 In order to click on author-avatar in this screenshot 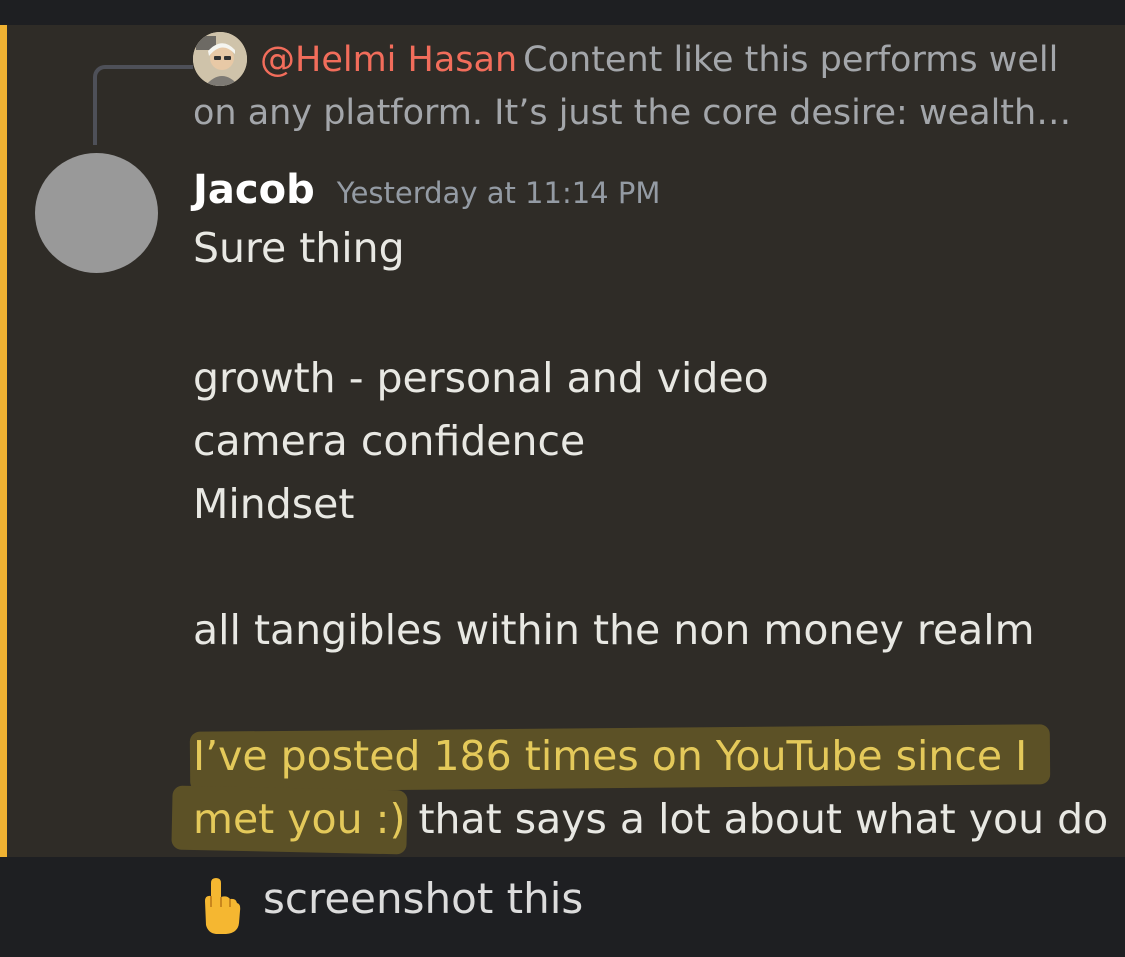, I will do `click(96, 213)`.